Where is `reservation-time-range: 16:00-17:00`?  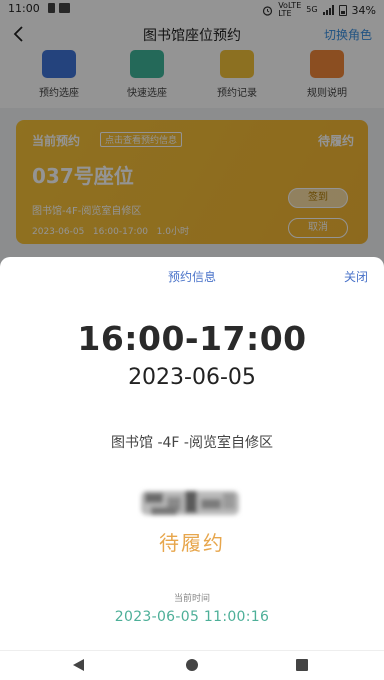
reservation-time-range: 16:00-17:00 is located at coordinates (192, 338).